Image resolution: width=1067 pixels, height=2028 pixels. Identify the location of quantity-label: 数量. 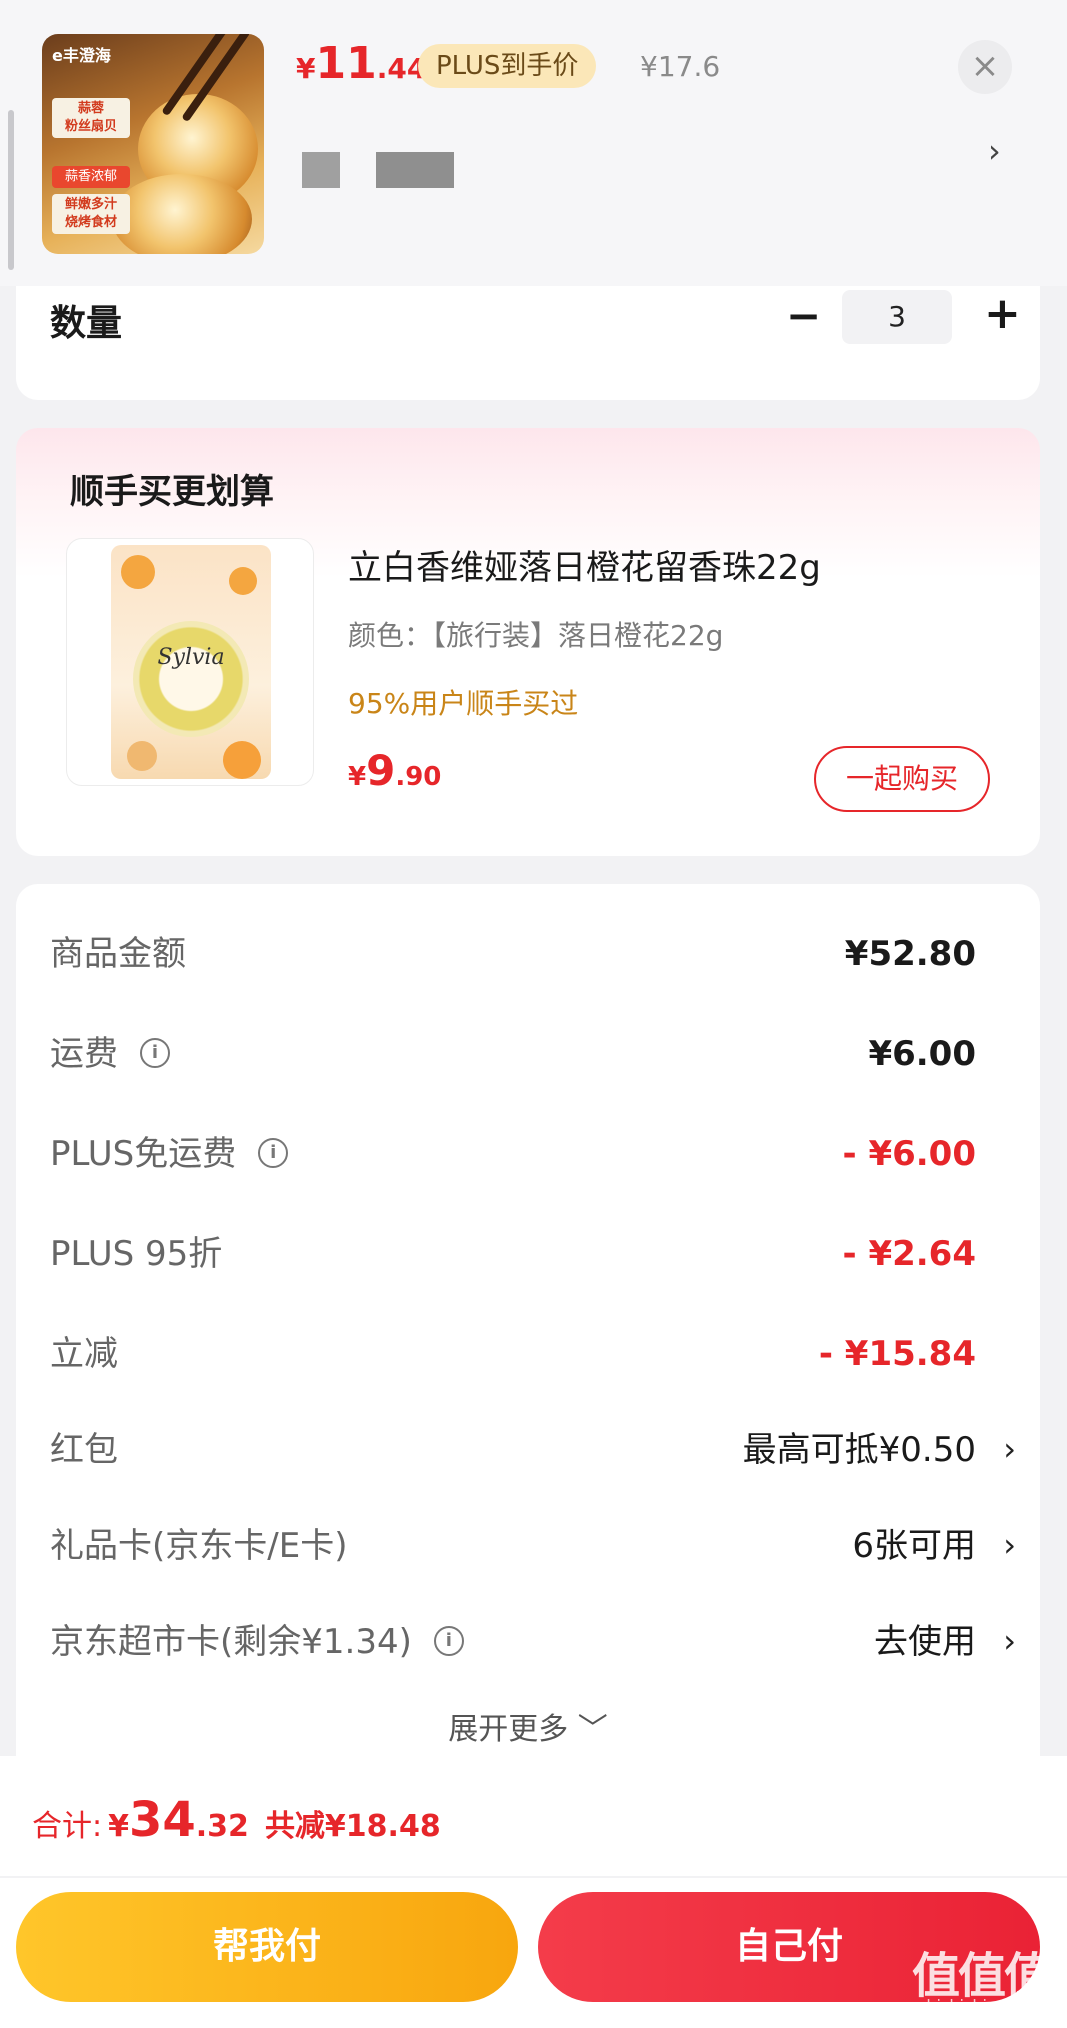
(86, 323).